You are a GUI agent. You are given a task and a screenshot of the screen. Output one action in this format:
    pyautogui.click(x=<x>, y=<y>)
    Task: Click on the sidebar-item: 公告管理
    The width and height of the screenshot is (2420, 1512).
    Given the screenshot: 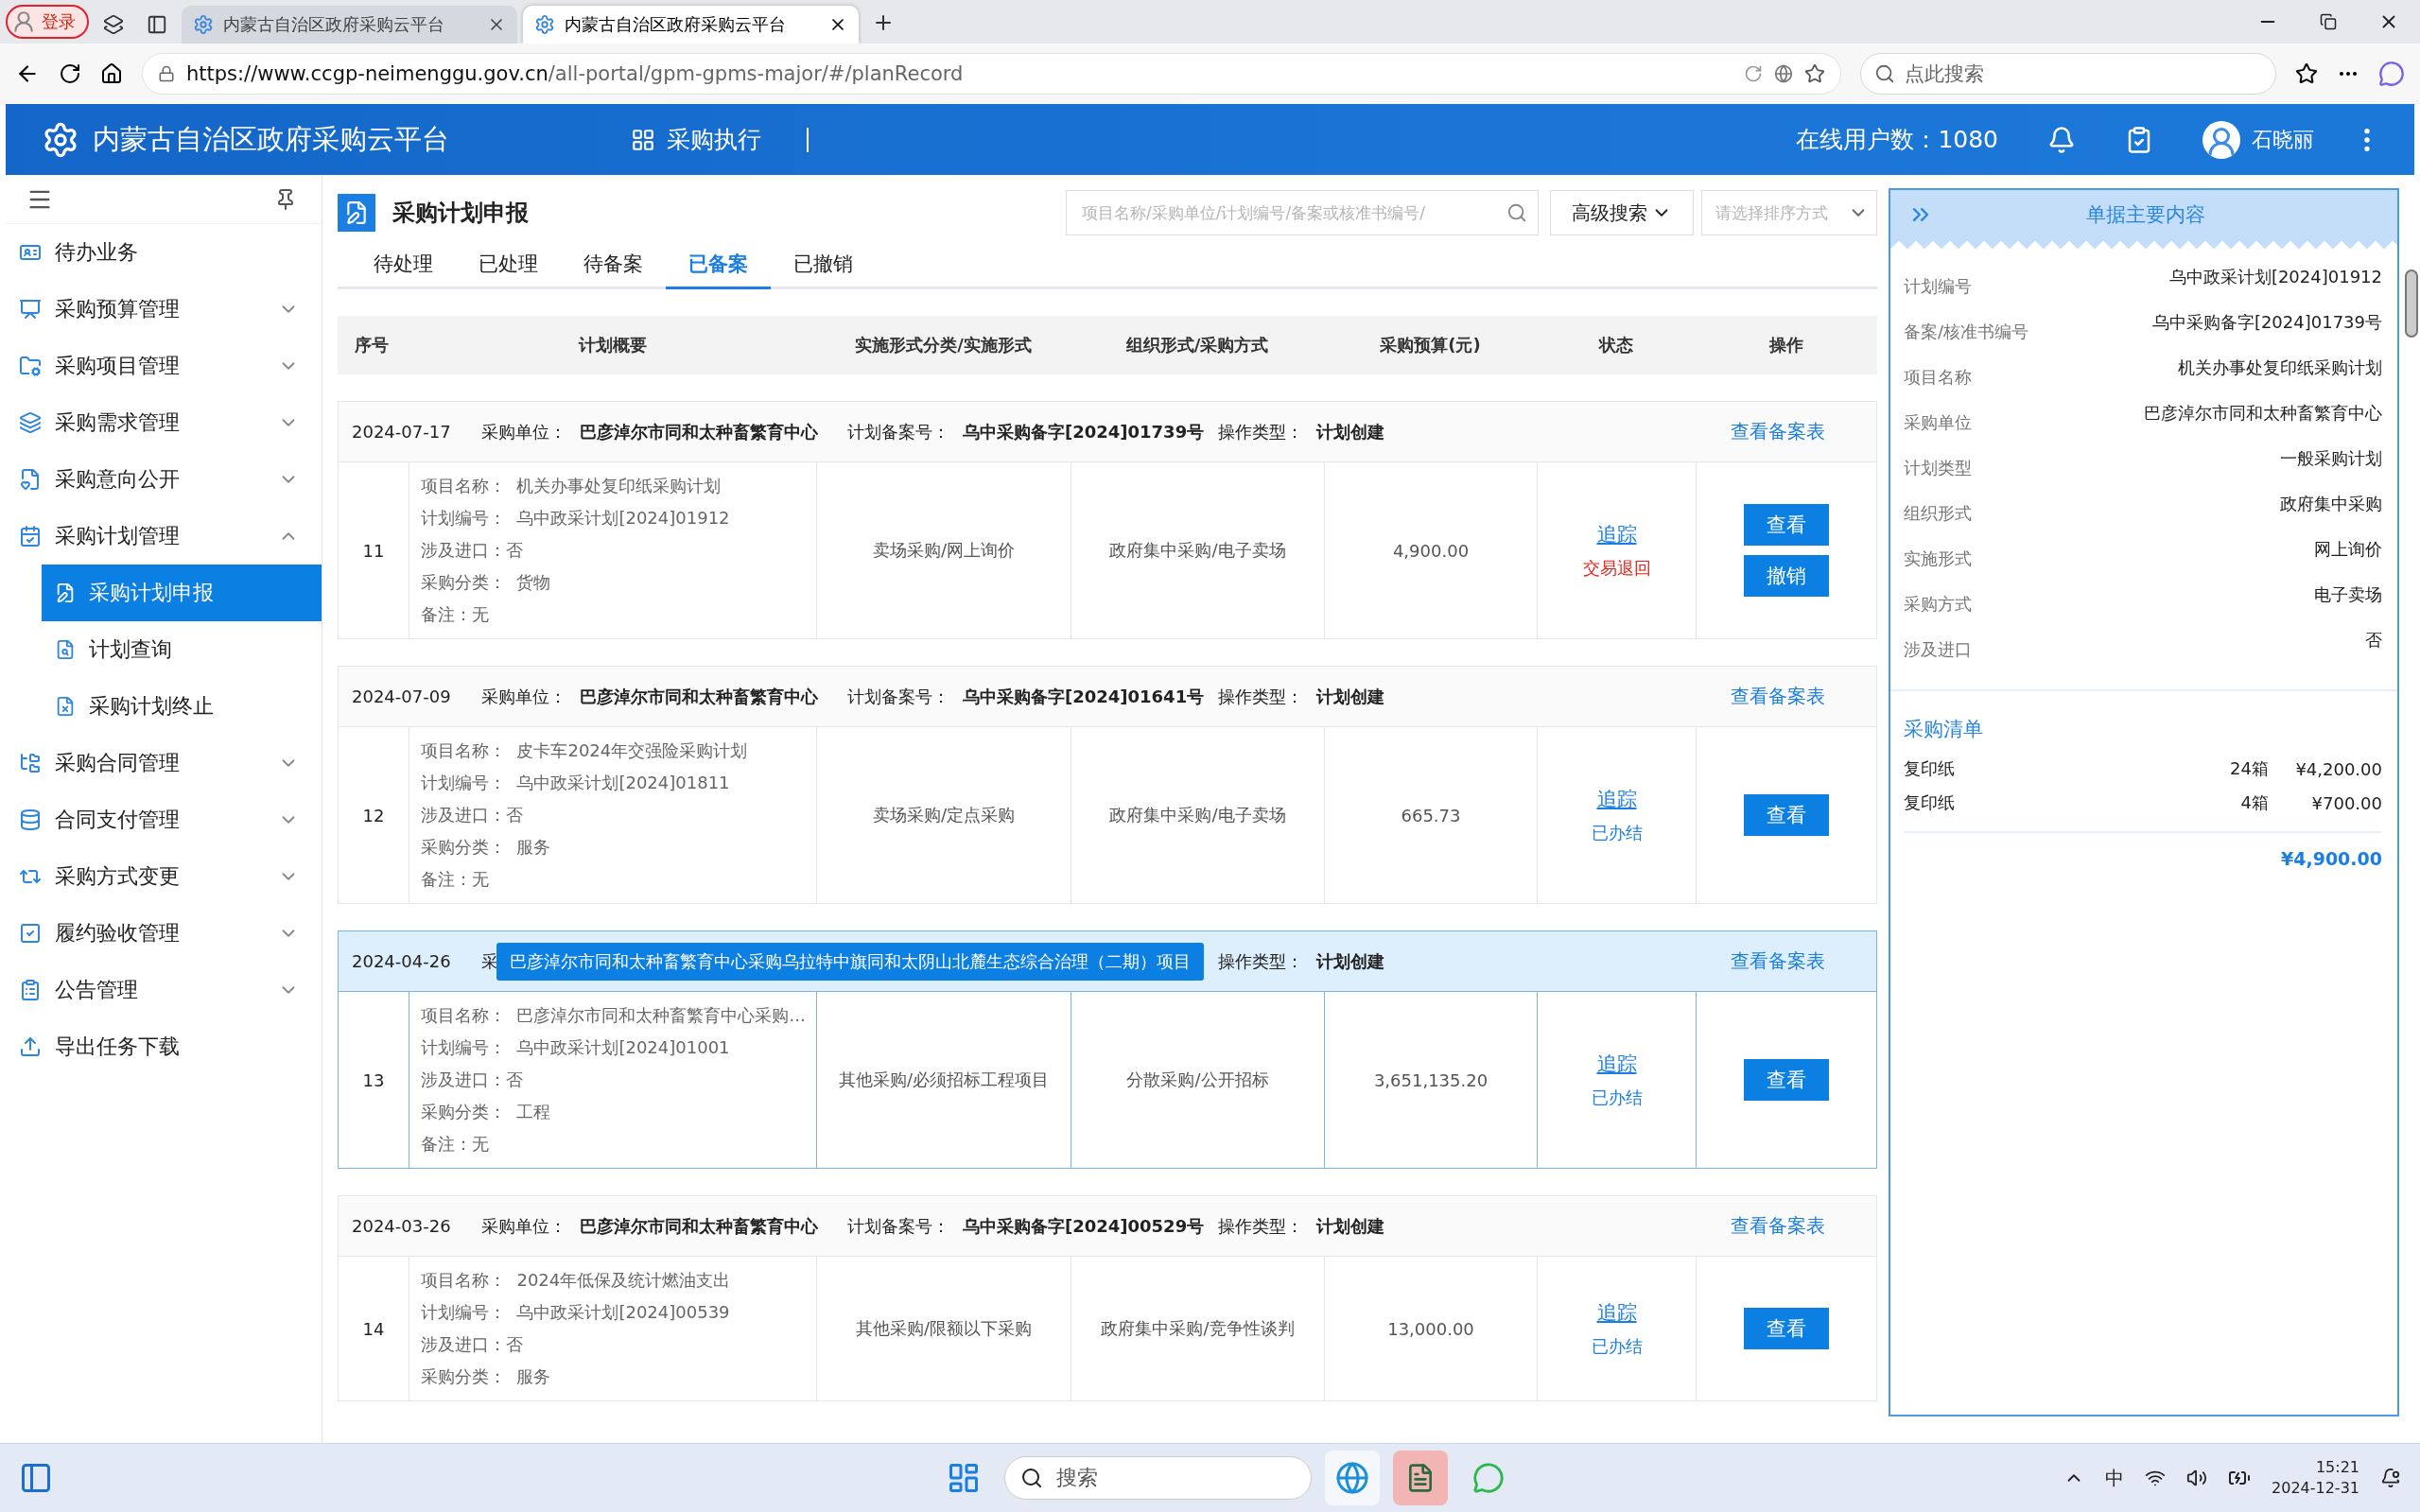 What is the action you would take?
    pyautogui.click(x=164, y=990)
    